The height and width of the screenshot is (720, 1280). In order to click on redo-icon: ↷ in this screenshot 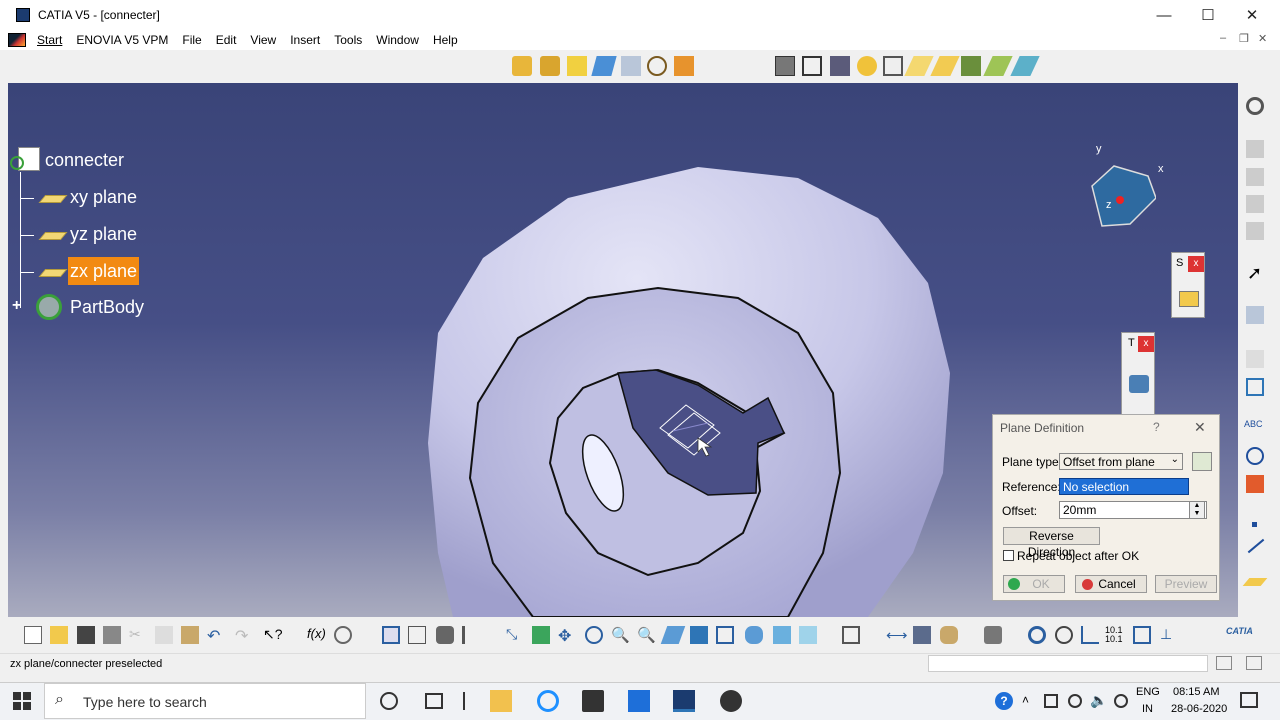, I will do `click(244, 635)`.